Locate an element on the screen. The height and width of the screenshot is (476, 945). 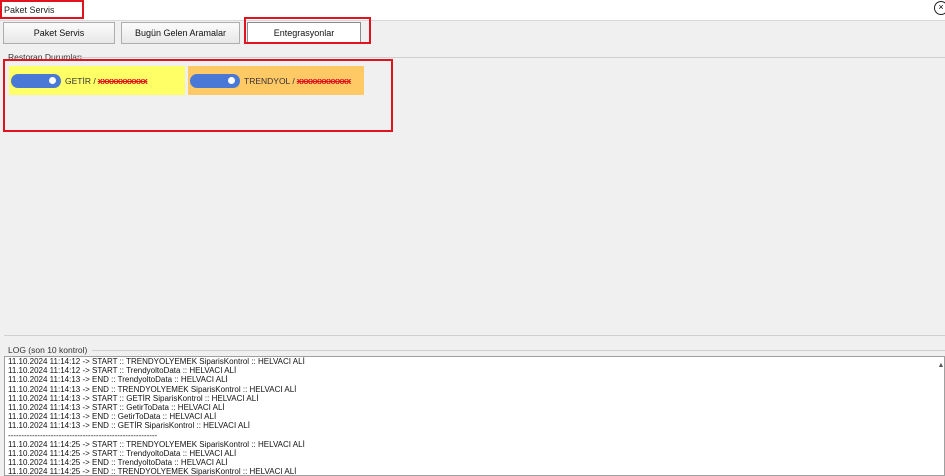
group-bottom-divider is located at coordinates (474, 335).